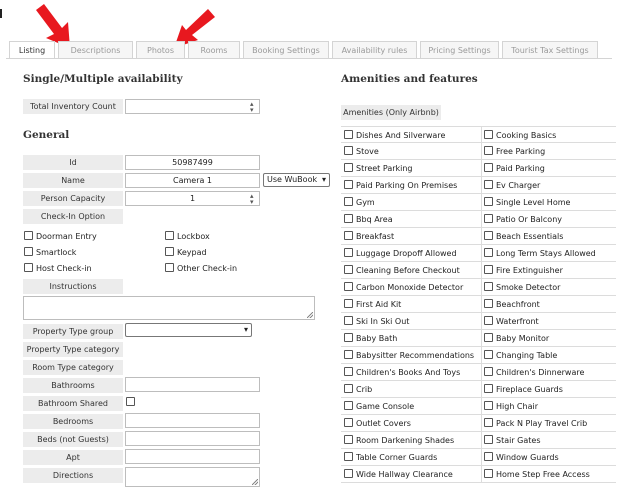 The image size is (619, 493). I want to click on capacity-field: 1, so click(192, 199).